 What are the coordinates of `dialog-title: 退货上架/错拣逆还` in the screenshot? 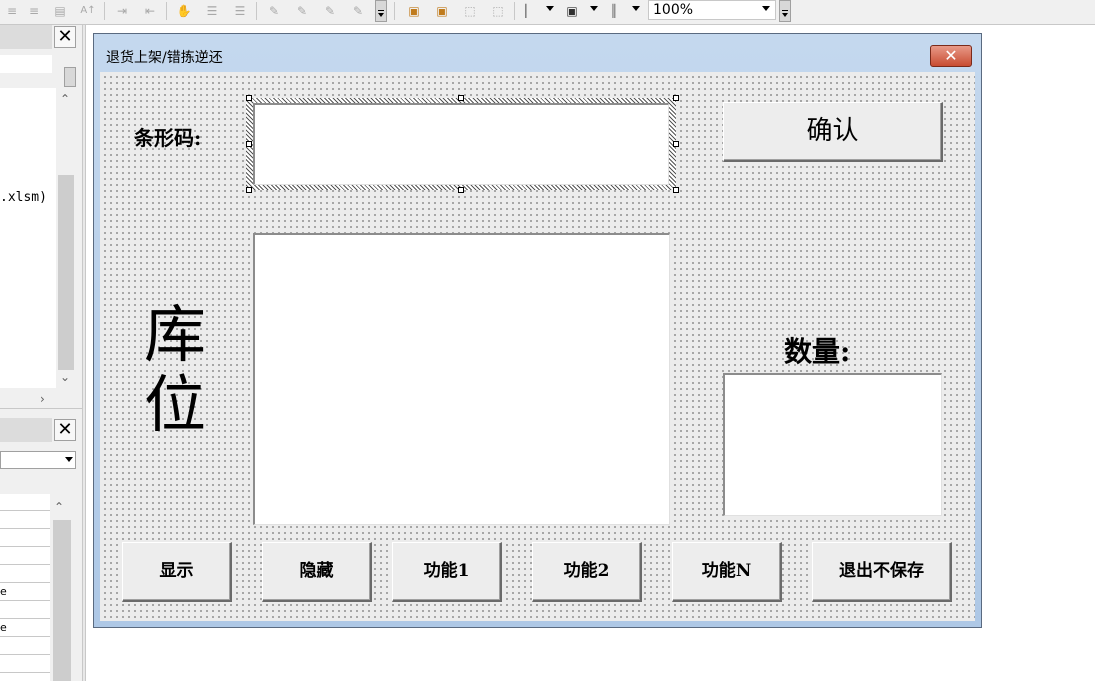 It's located at (164, 58).